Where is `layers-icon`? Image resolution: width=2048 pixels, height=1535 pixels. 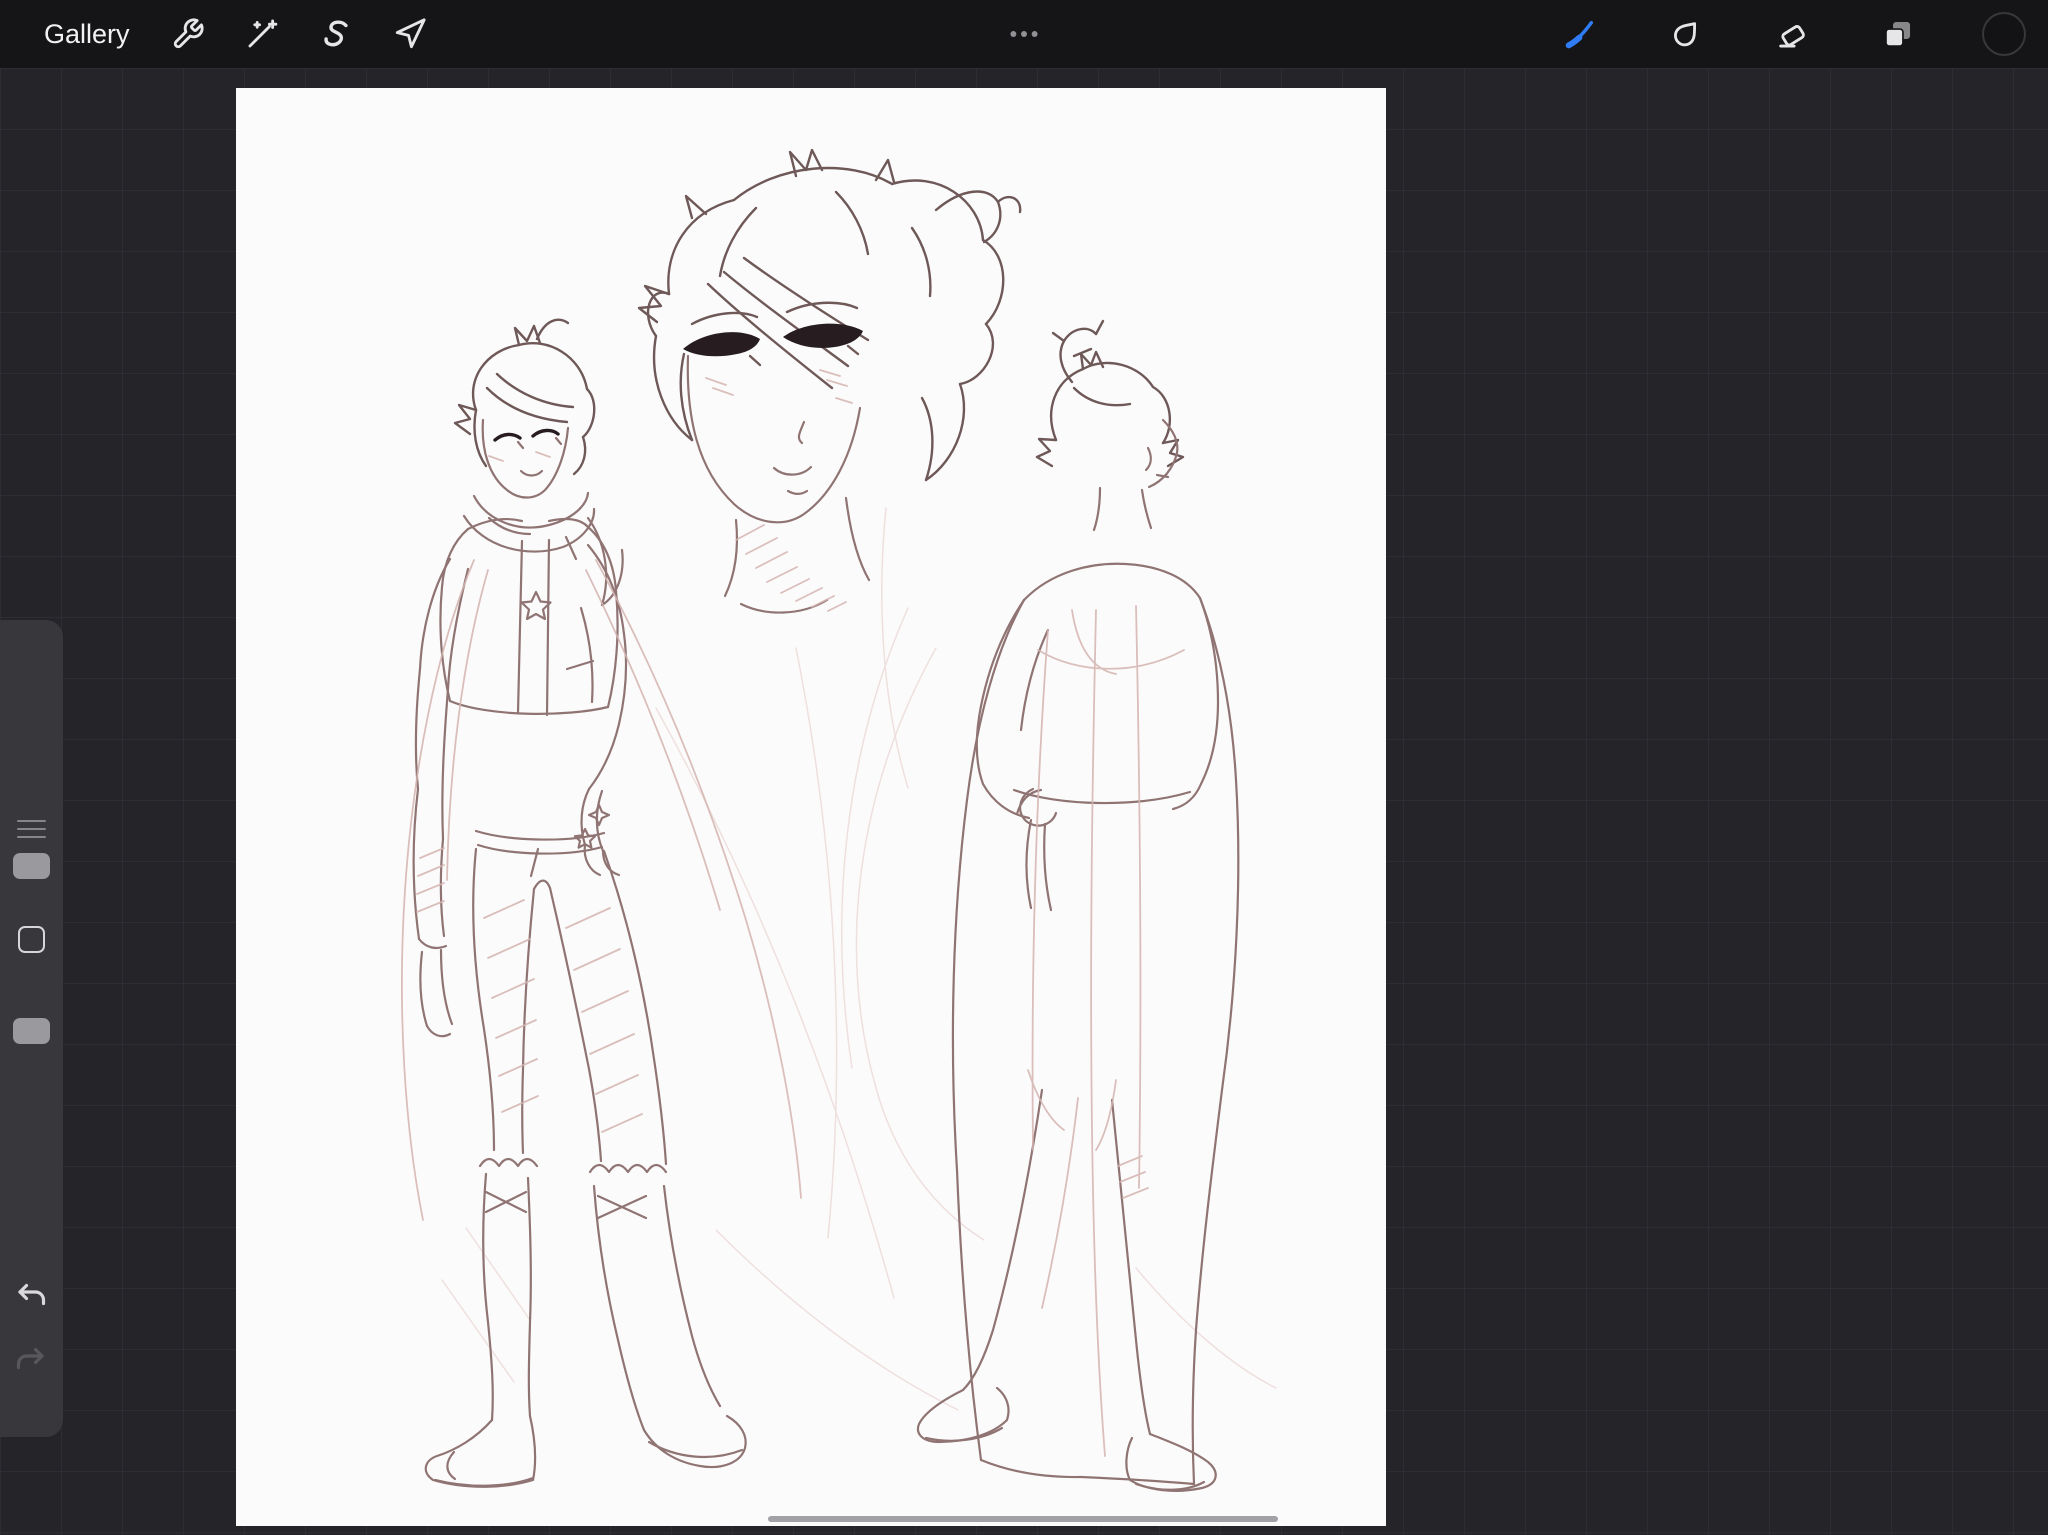 layers-icon is located at coordinates (1898, 34).